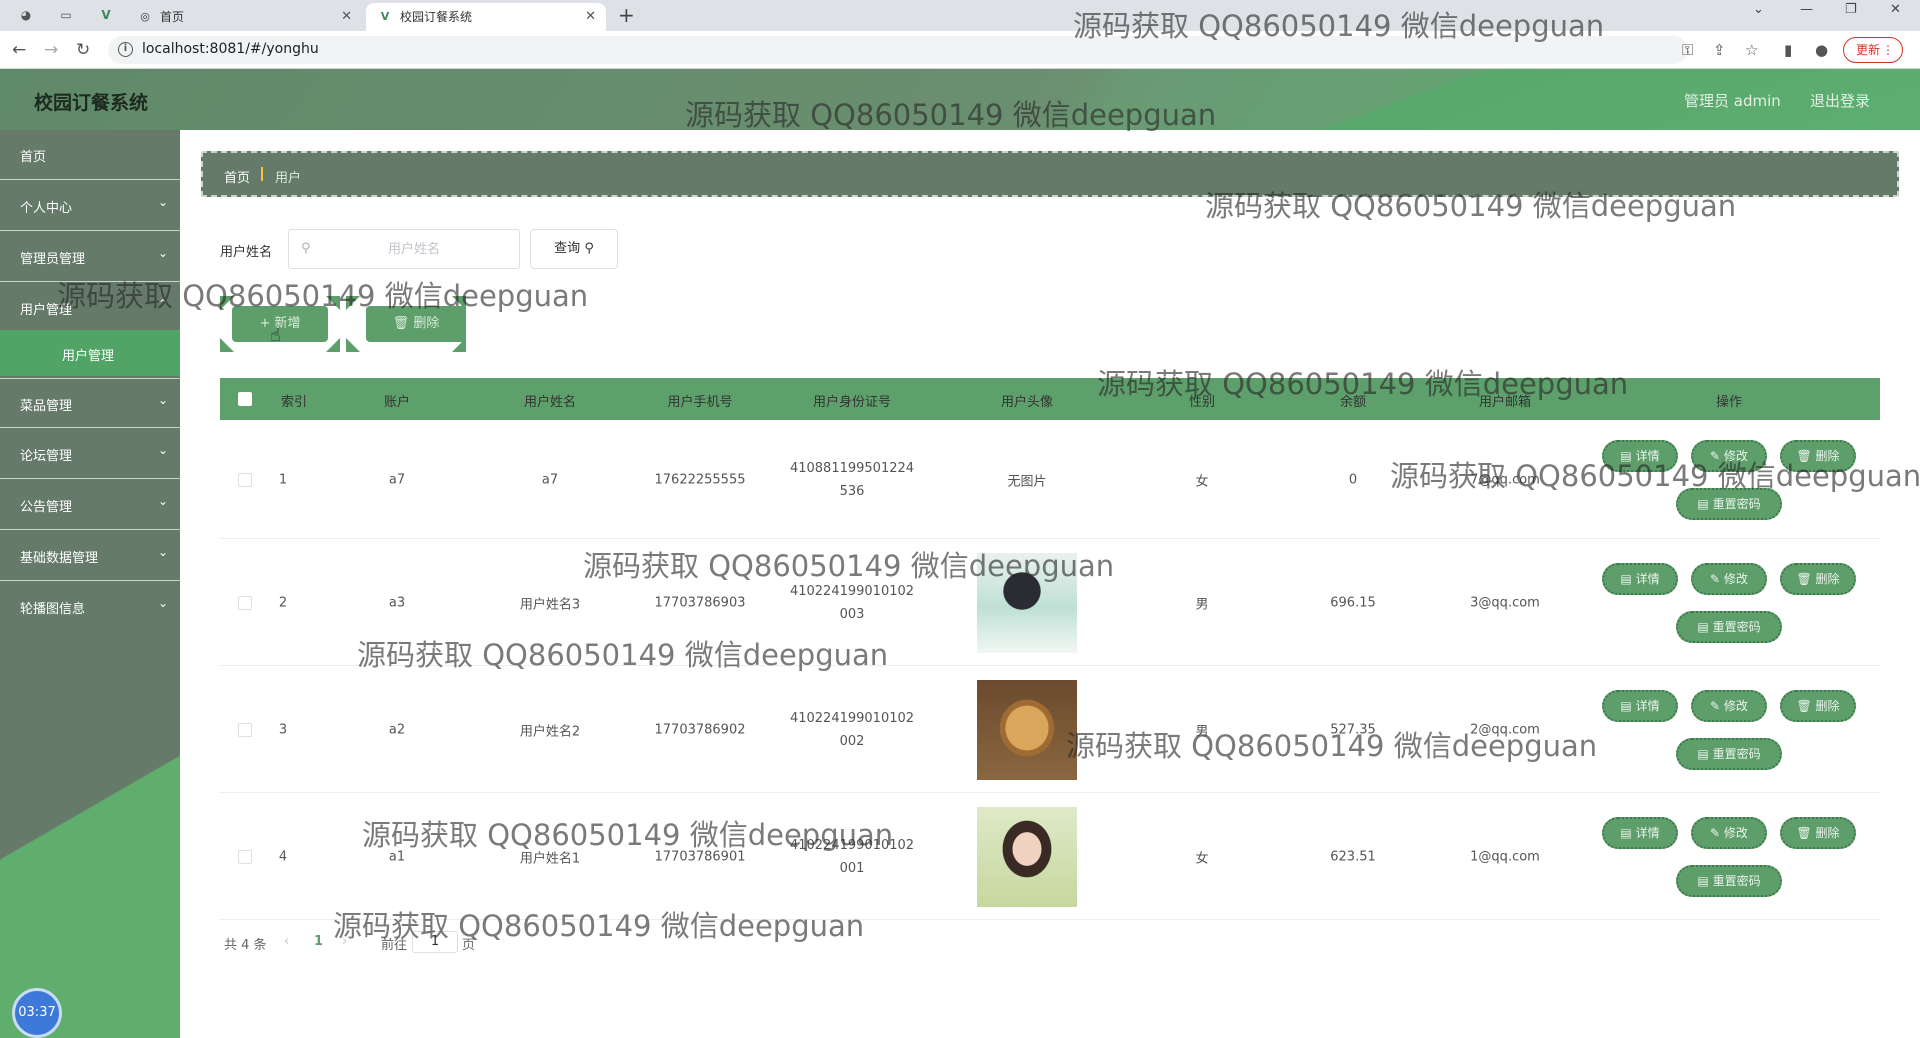 Image resolution: width=1920 pixels, height=1038 pixels. What do you see at coordinates (344, 941) in the screenshot?
I see `next-page-icon: ›` at bounding box center [344, 941].